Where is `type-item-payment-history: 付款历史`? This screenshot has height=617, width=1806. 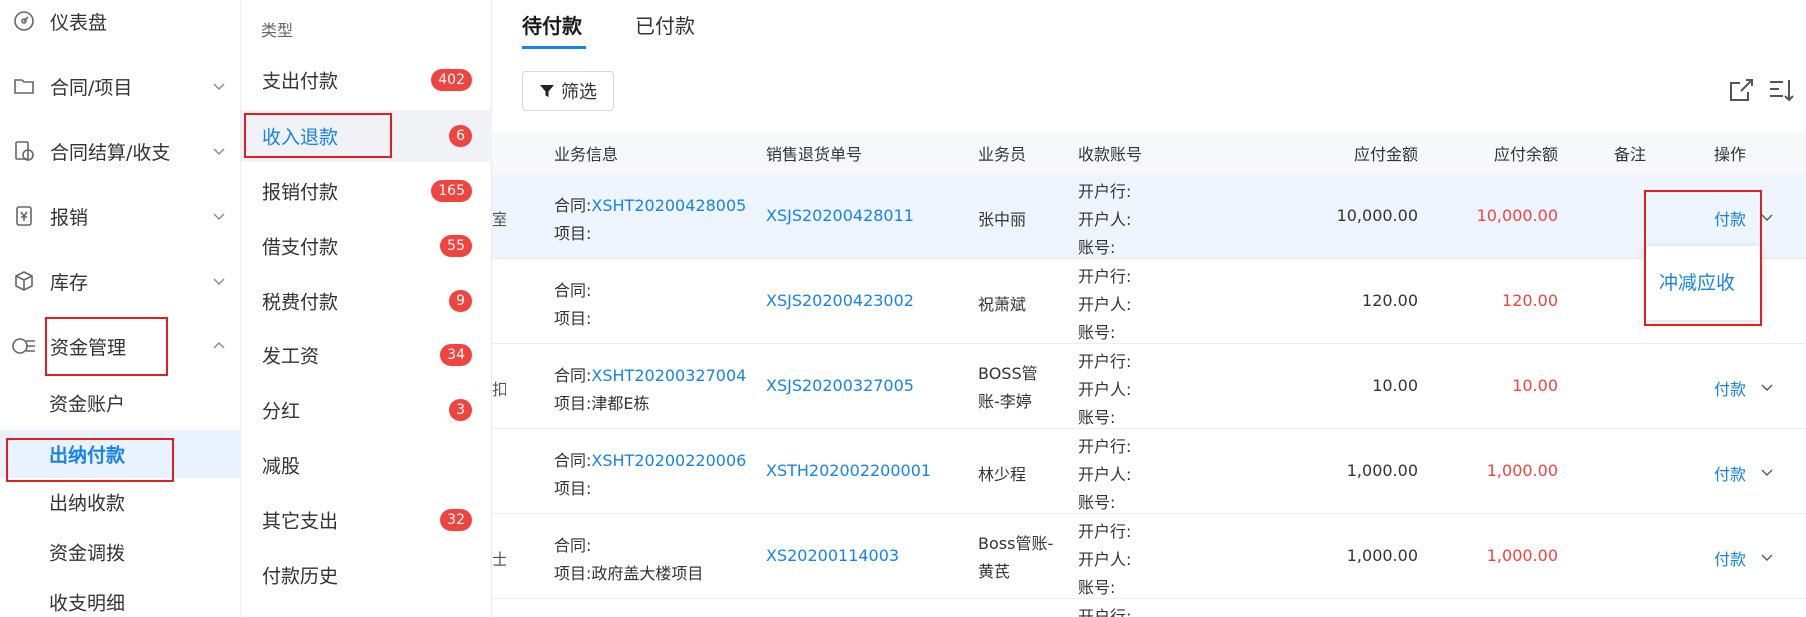
type-item-payment-history: 付款历史 is located at coordinates (366, 575).